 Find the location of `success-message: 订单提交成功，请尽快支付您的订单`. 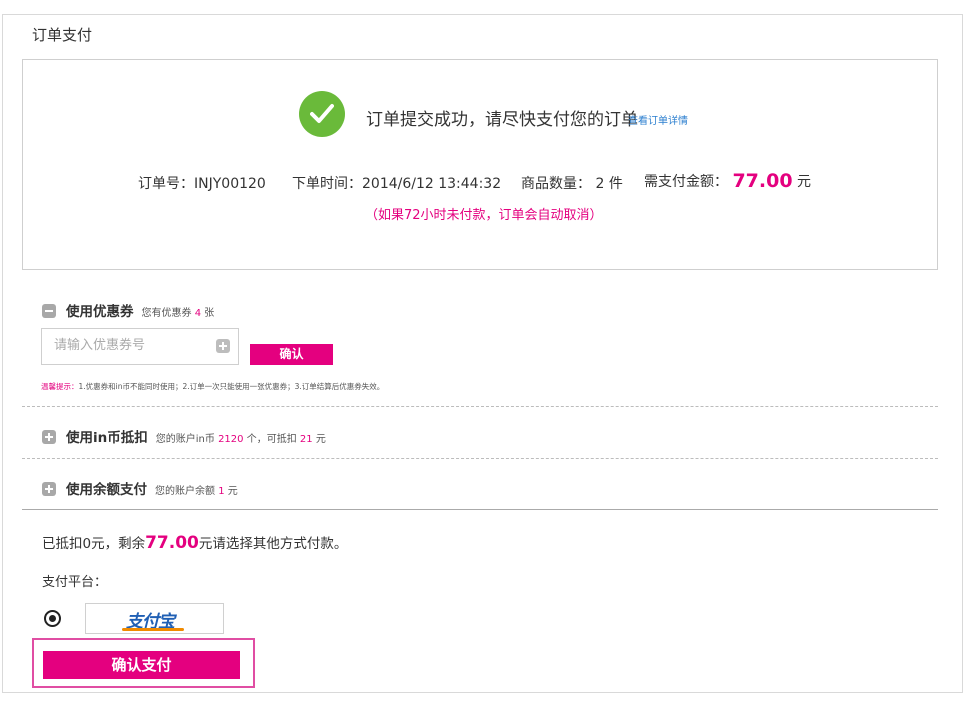

success-message: 订单提交成功，请尽快支付您的订单 is located at coordinates (502, 120).